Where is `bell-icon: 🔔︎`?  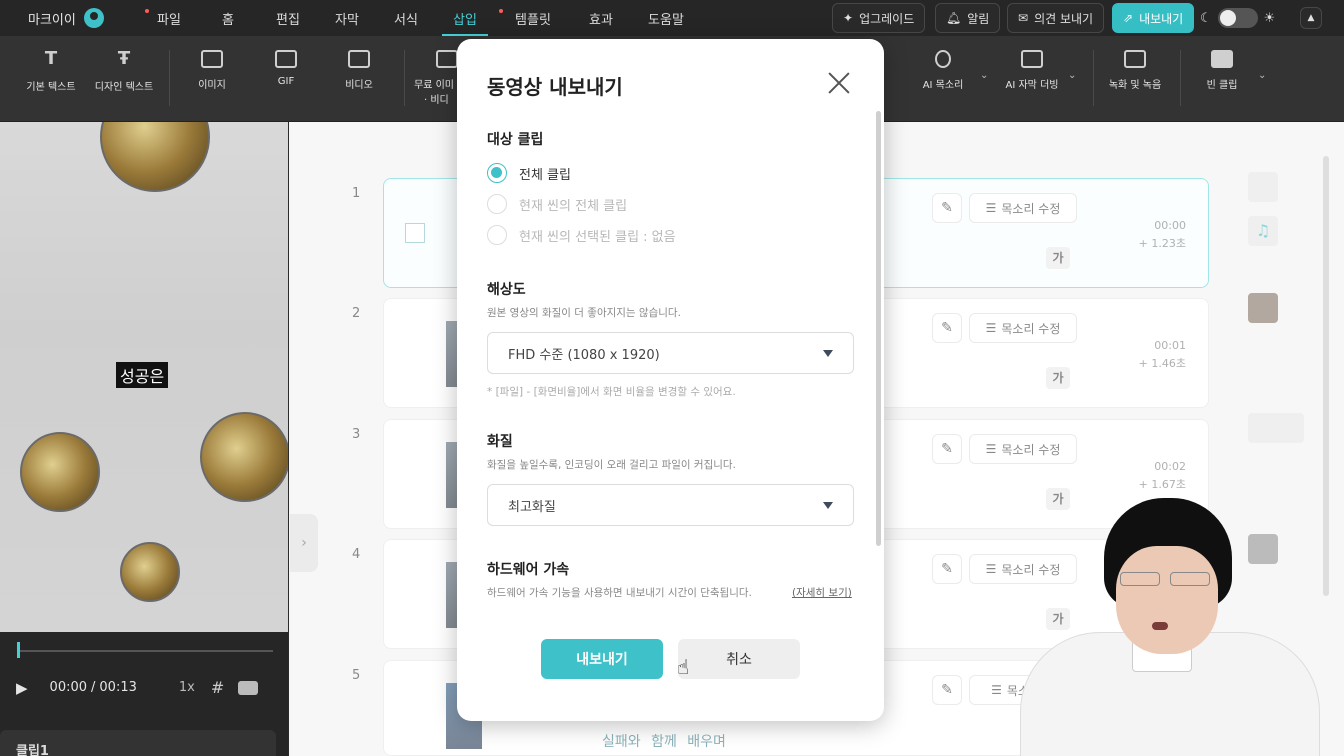 bell-icon: 🔔︎ is located at coordinates (954, 18).